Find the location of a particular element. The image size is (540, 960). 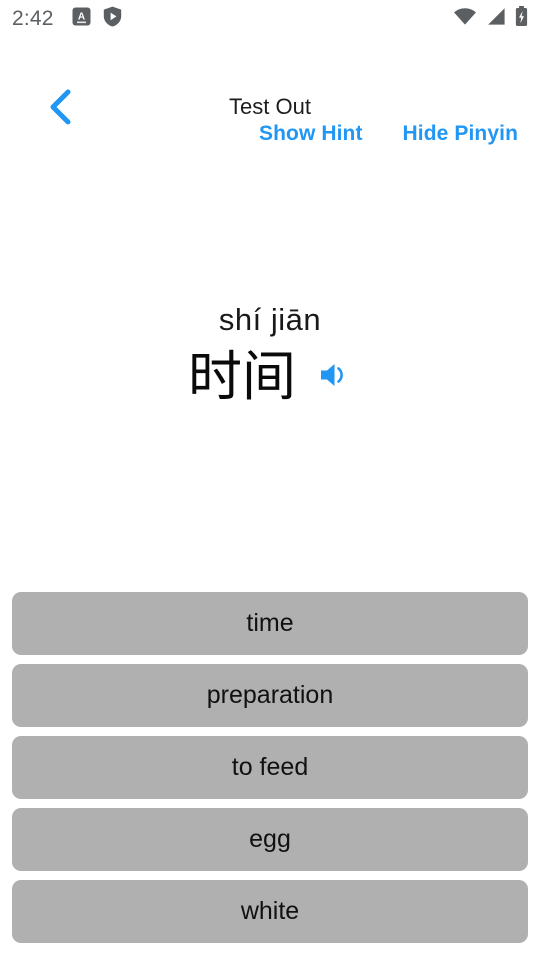

status-bar: 2:42 A is located at coordinates (270, 19).